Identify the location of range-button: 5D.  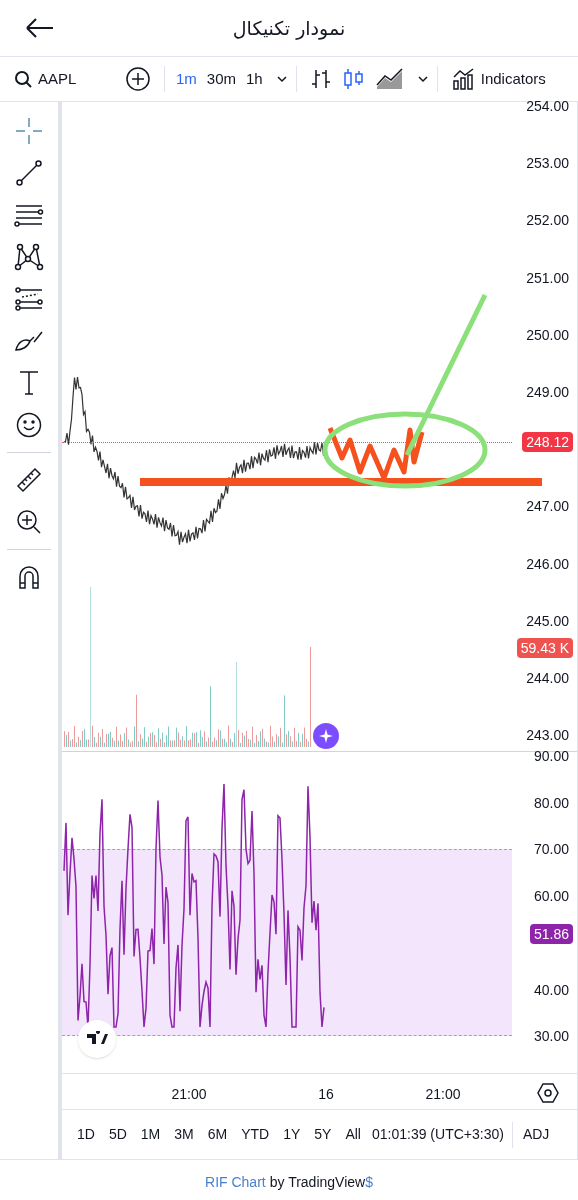
(117, 1134).